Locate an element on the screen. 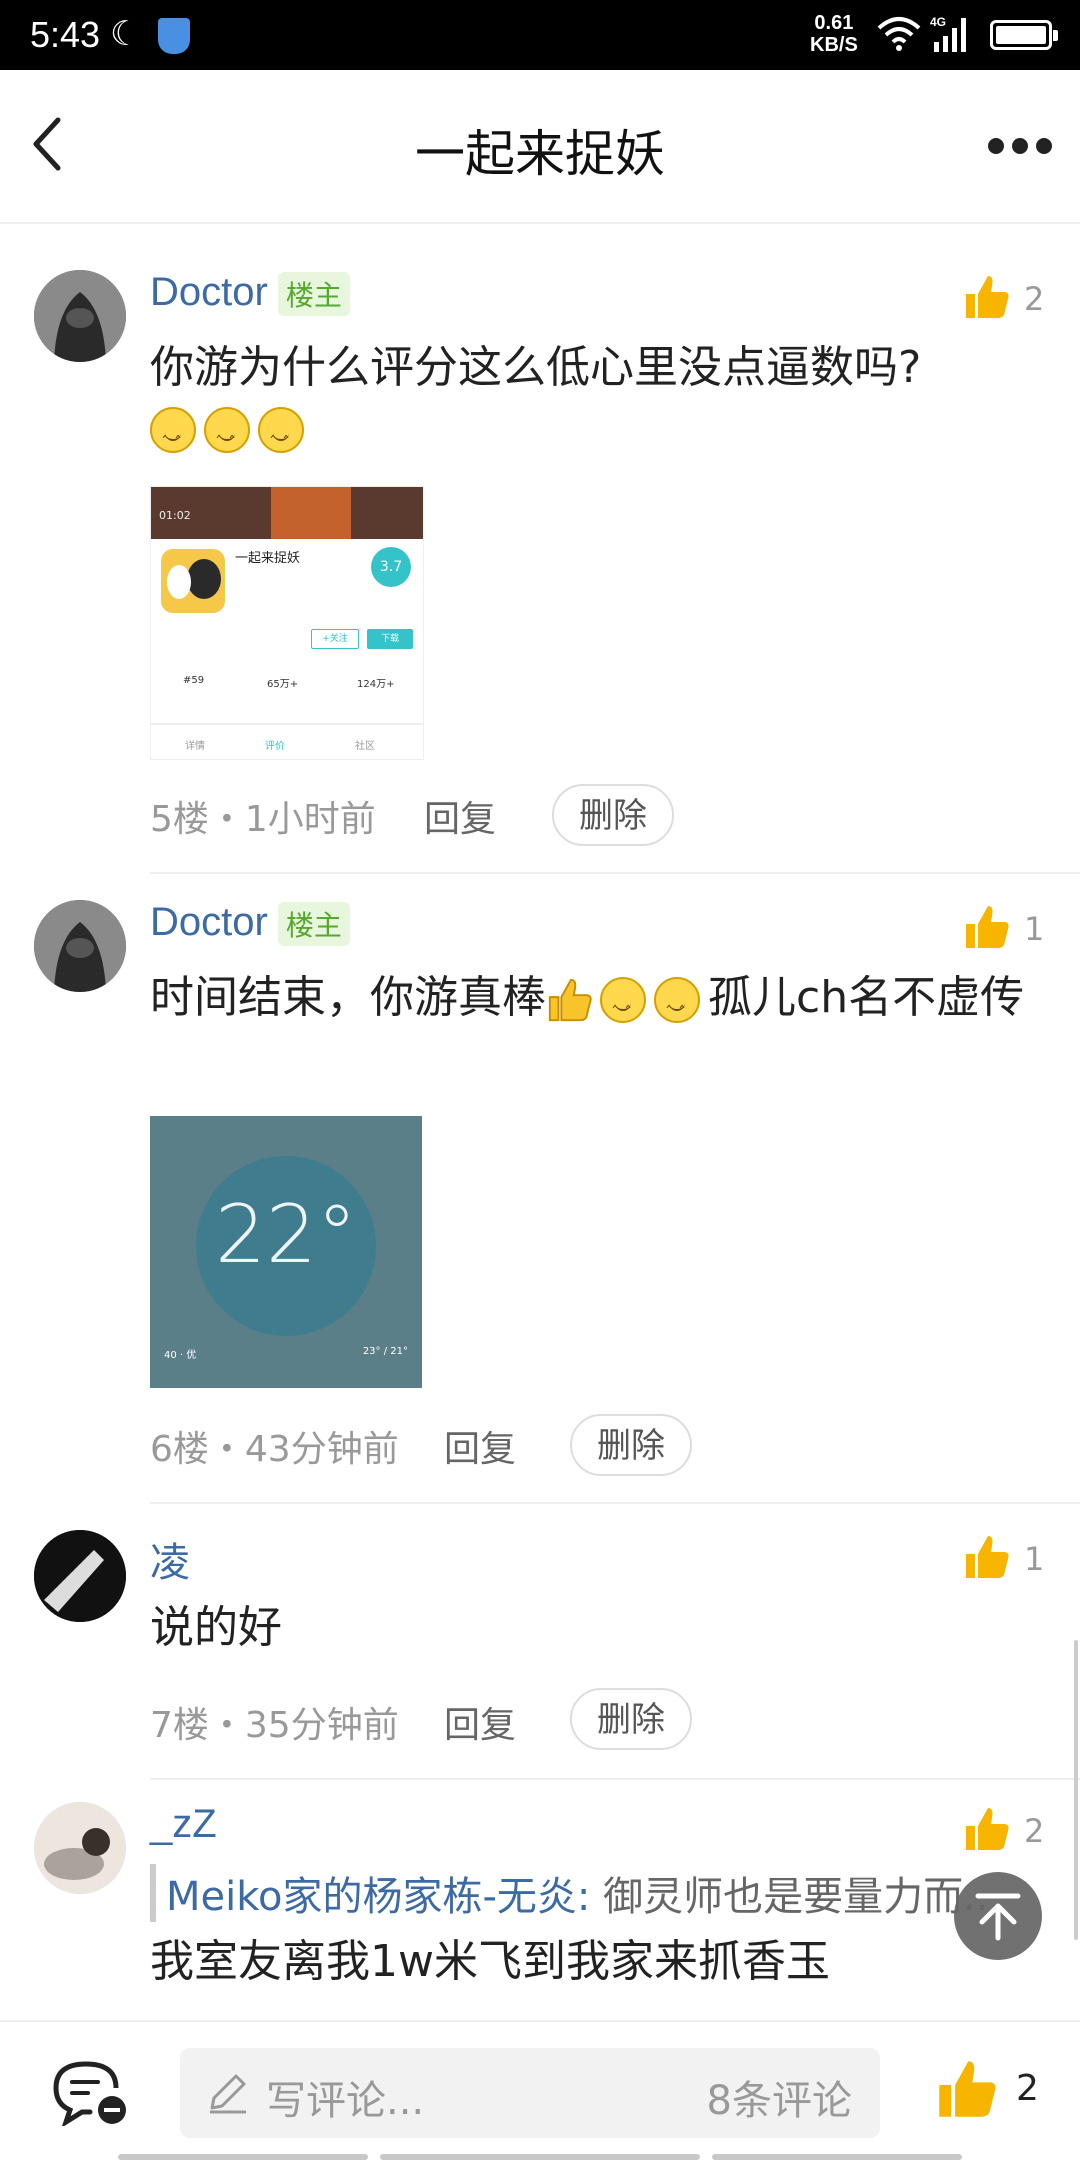 This screenshot has width=1080, height=2162. comment-count: 8条评论 is located at coordinates (779, 2097).